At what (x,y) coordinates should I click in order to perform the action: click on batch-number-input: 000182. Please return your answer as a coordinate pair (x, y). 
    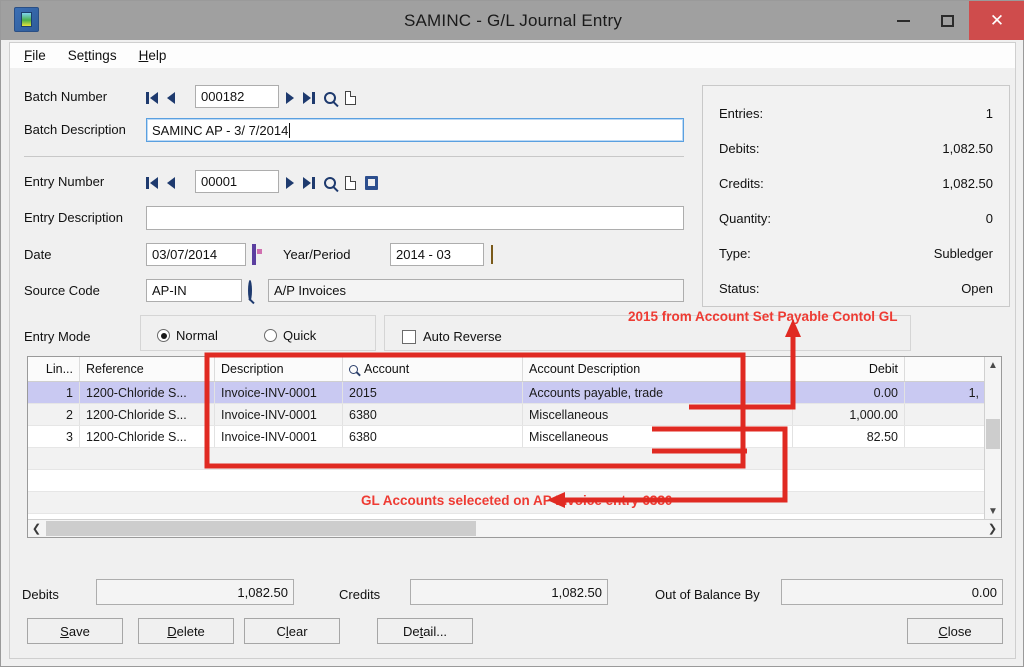
    Looking at the image, I should click on (237, 96).